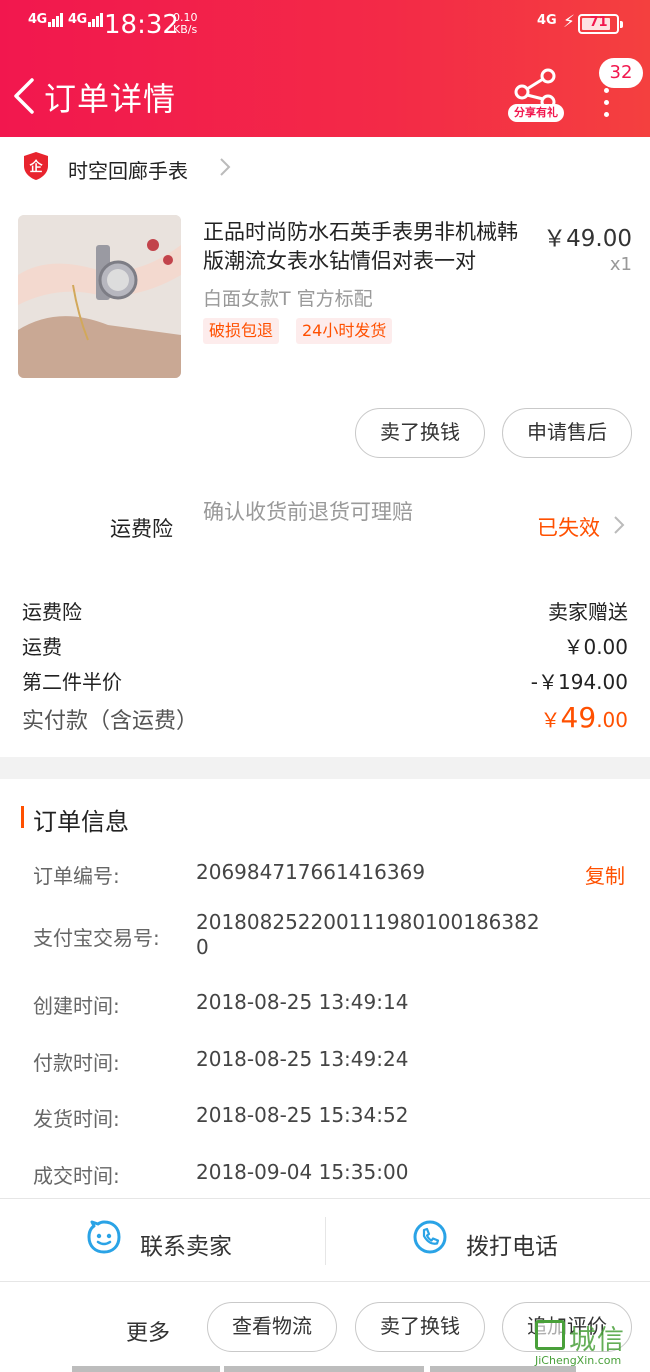 The image size is (650, 1372). Describe the element at coordinates (597, 1340) in the screenshot. I see `watermark-text: 城信` at that location.